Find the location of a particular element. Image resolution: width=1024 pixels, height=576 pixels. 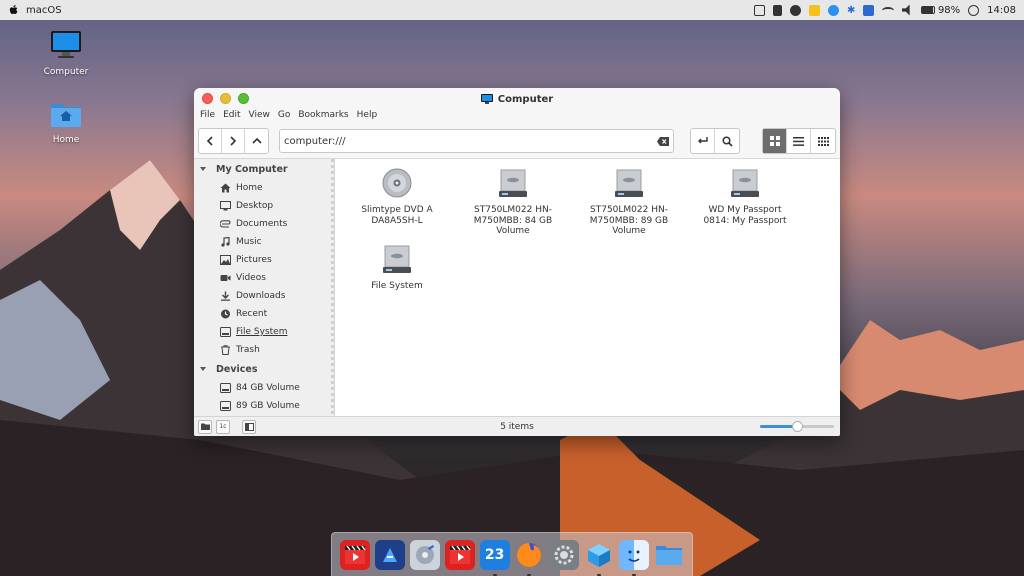

sidebar-item-desktop: Desktop is located at coordinates (264, 206).